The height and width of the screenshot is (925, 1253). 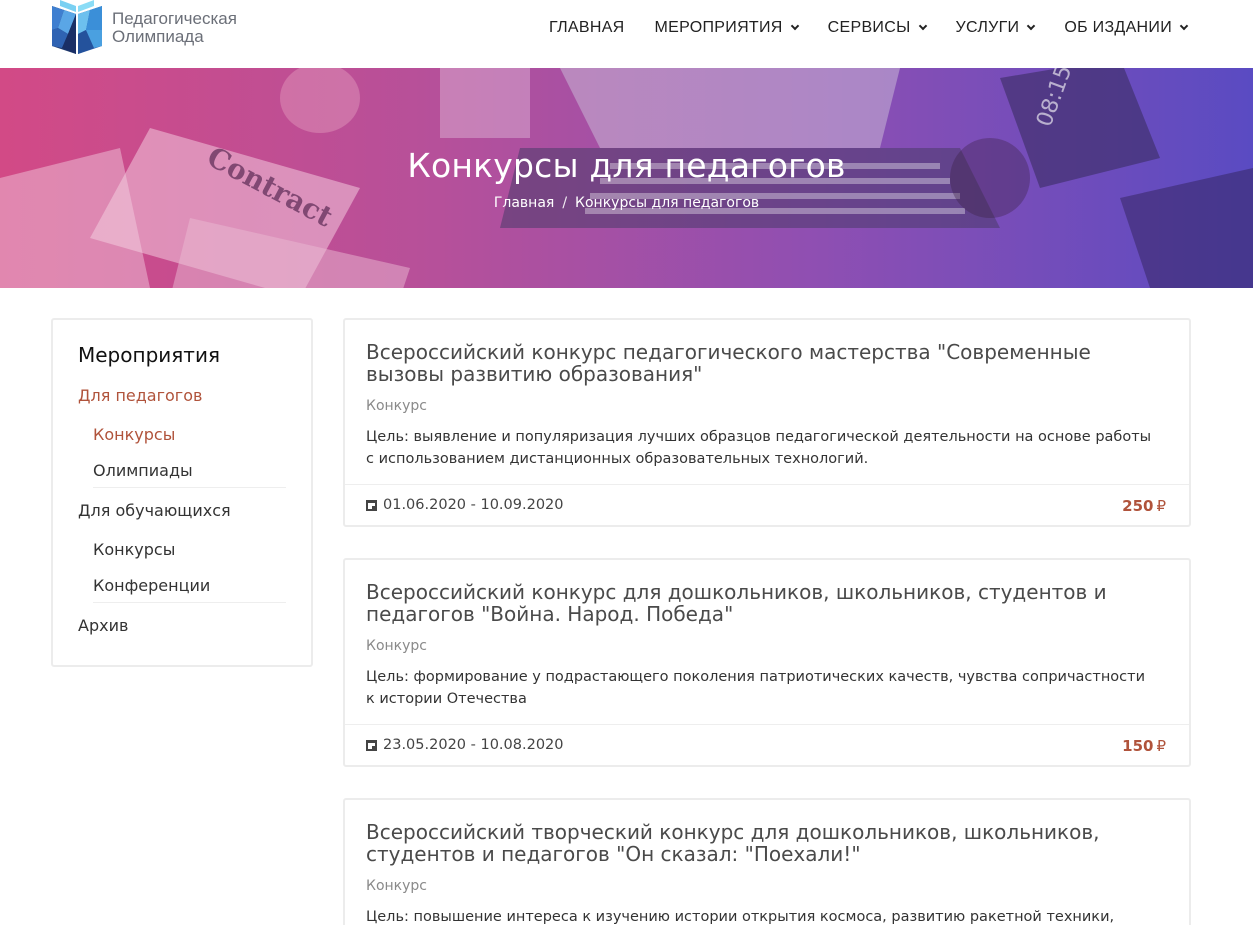 I want to click on book-logo-icon, so click(x=77, y=27).